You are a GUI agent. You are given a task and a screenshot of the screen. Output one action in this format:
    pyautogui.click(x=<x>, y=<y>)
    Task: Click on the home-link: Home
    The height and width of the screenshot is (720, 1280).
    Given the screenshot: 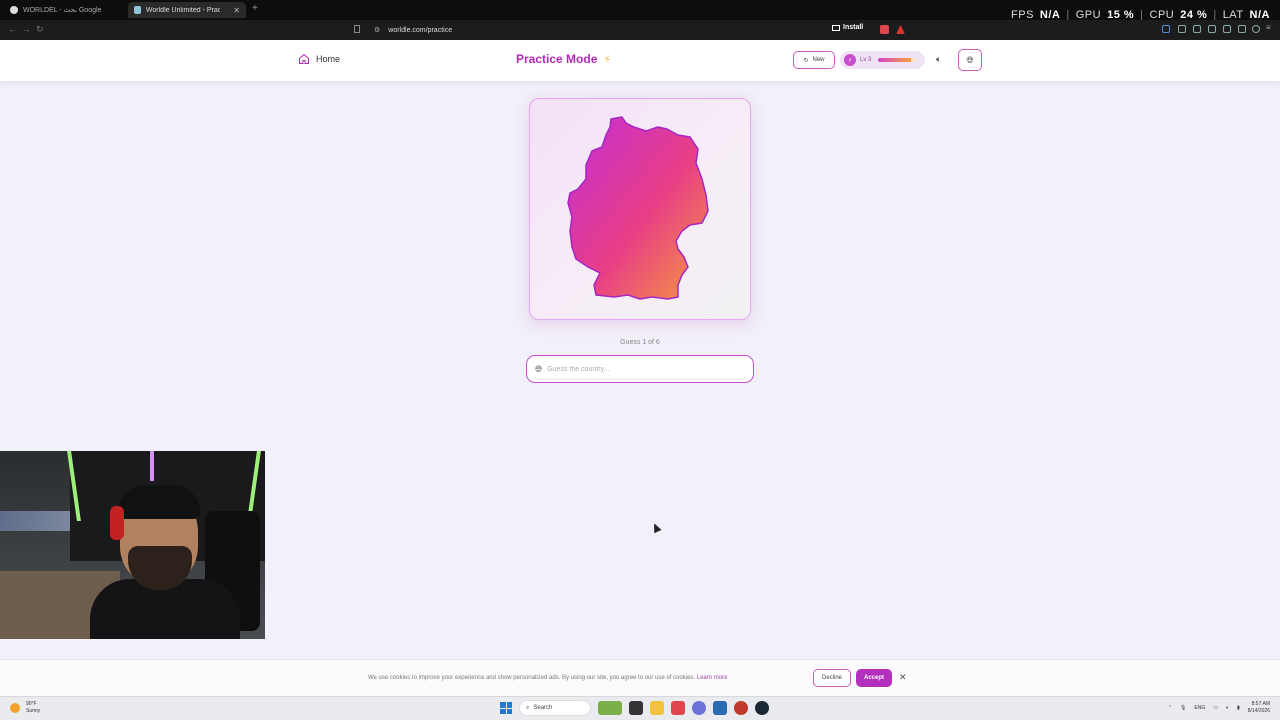 What is the action you would take?
    pyautogui.click(x=319, y=59)
    